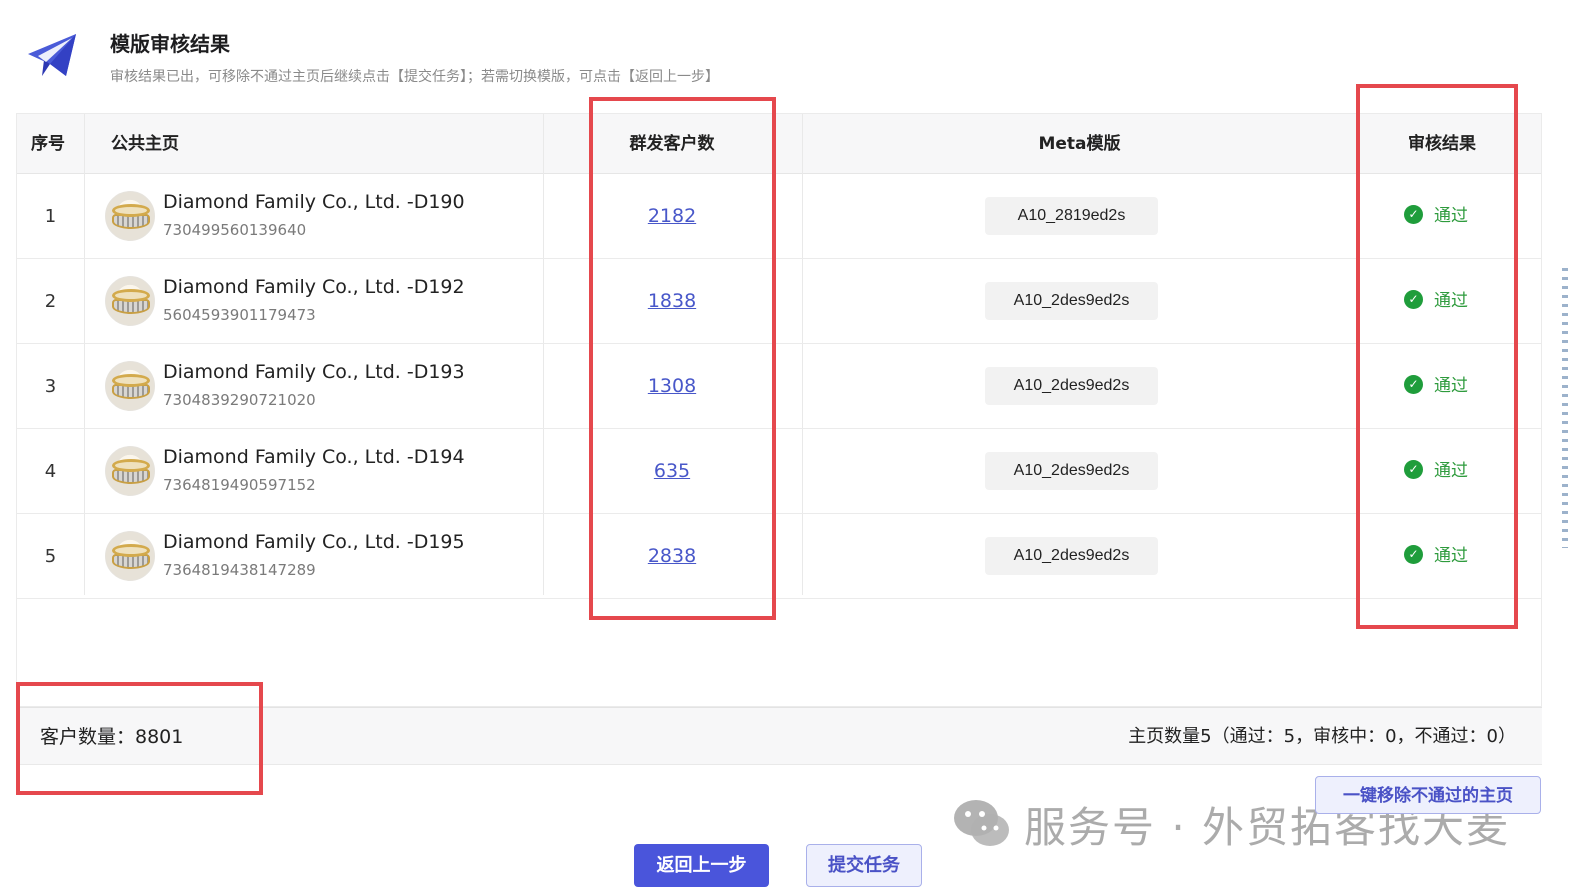 This screenshot has height=891, width=1575. I want to click on side-scroll-indicator, so click(1565, 408).